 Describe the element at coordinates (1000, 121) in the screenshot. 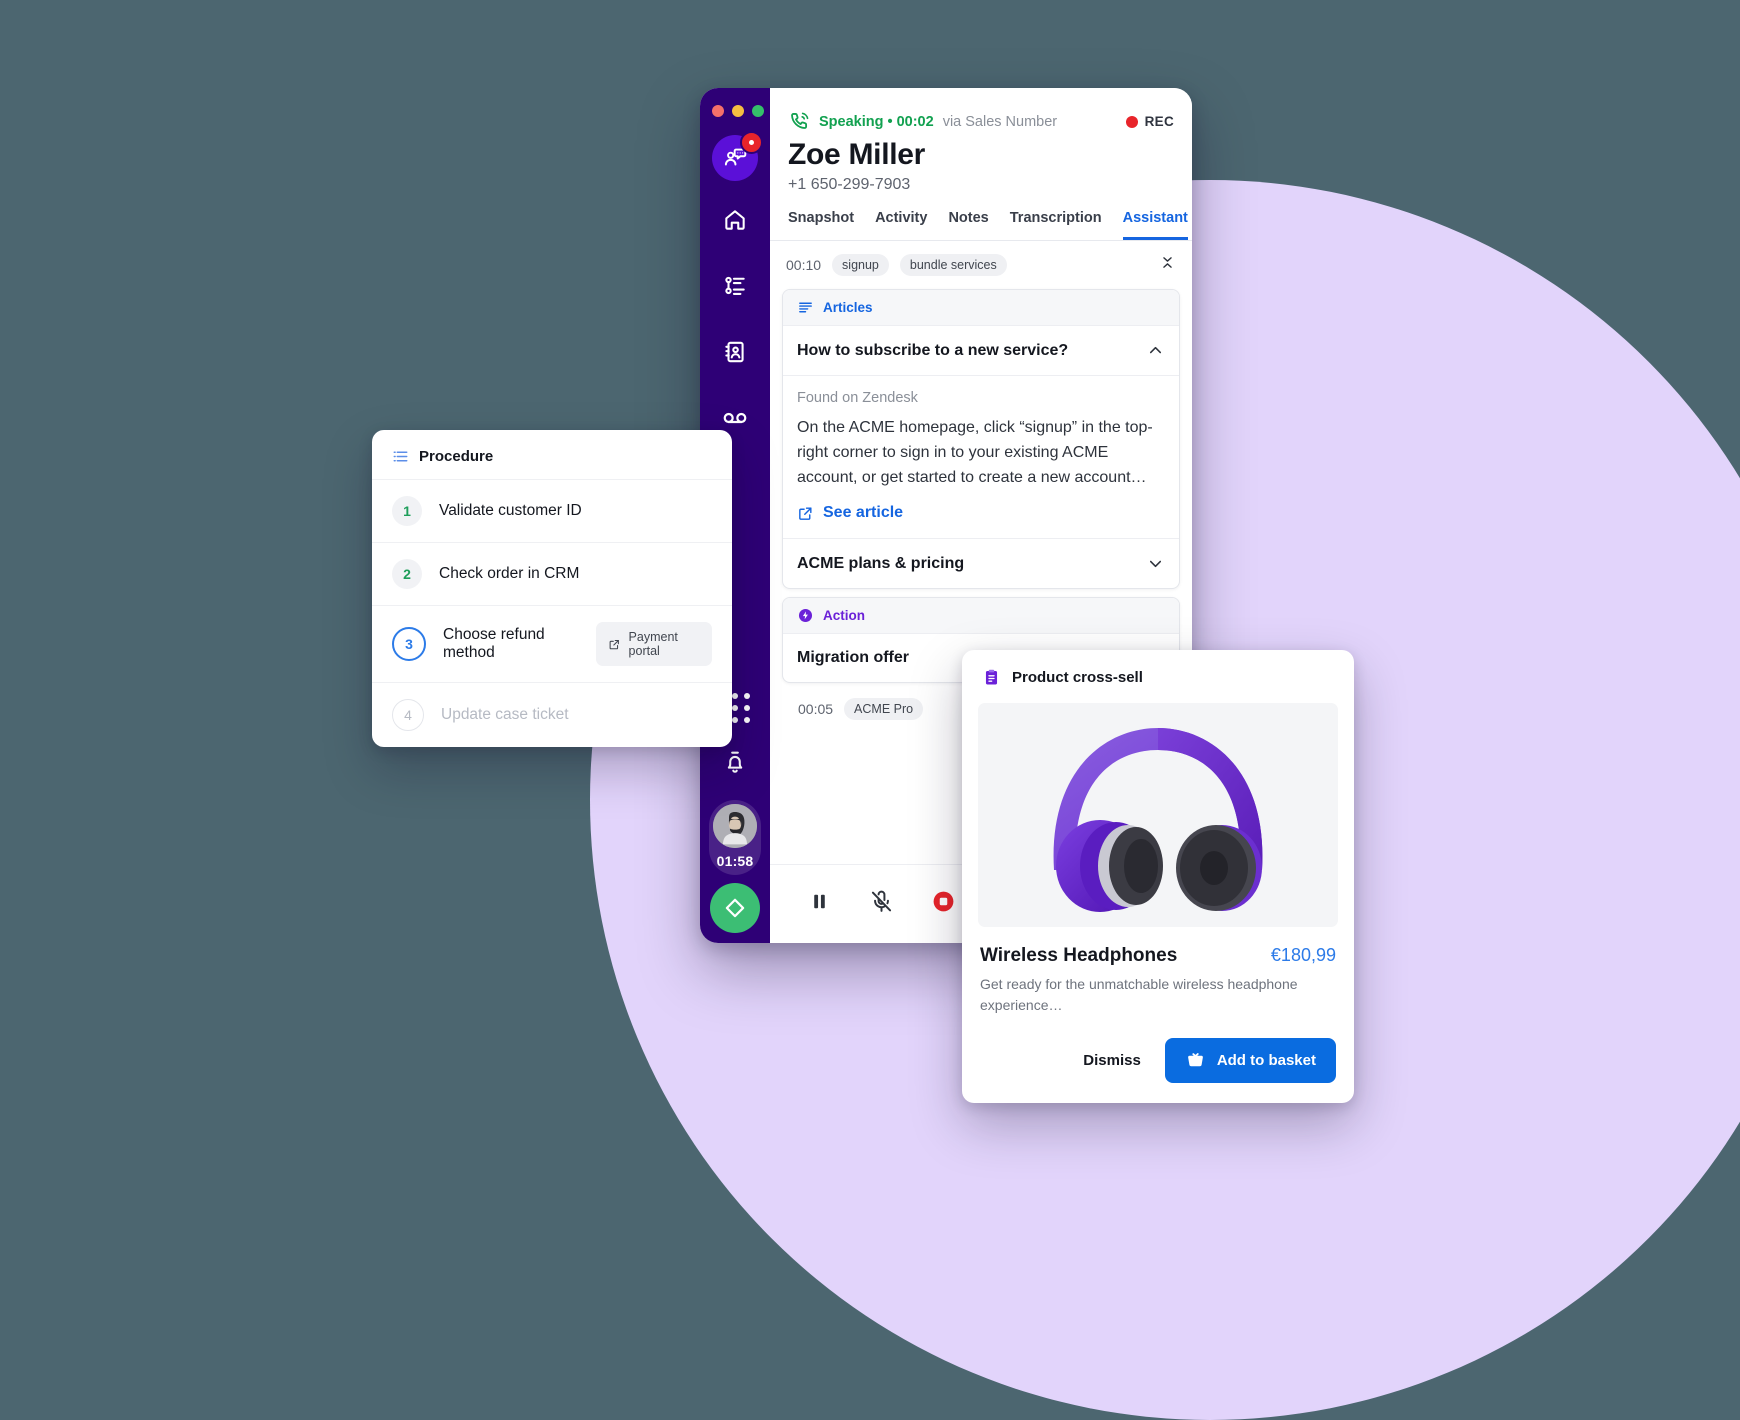

I see `call-via-text: via Sales Number` at that location.